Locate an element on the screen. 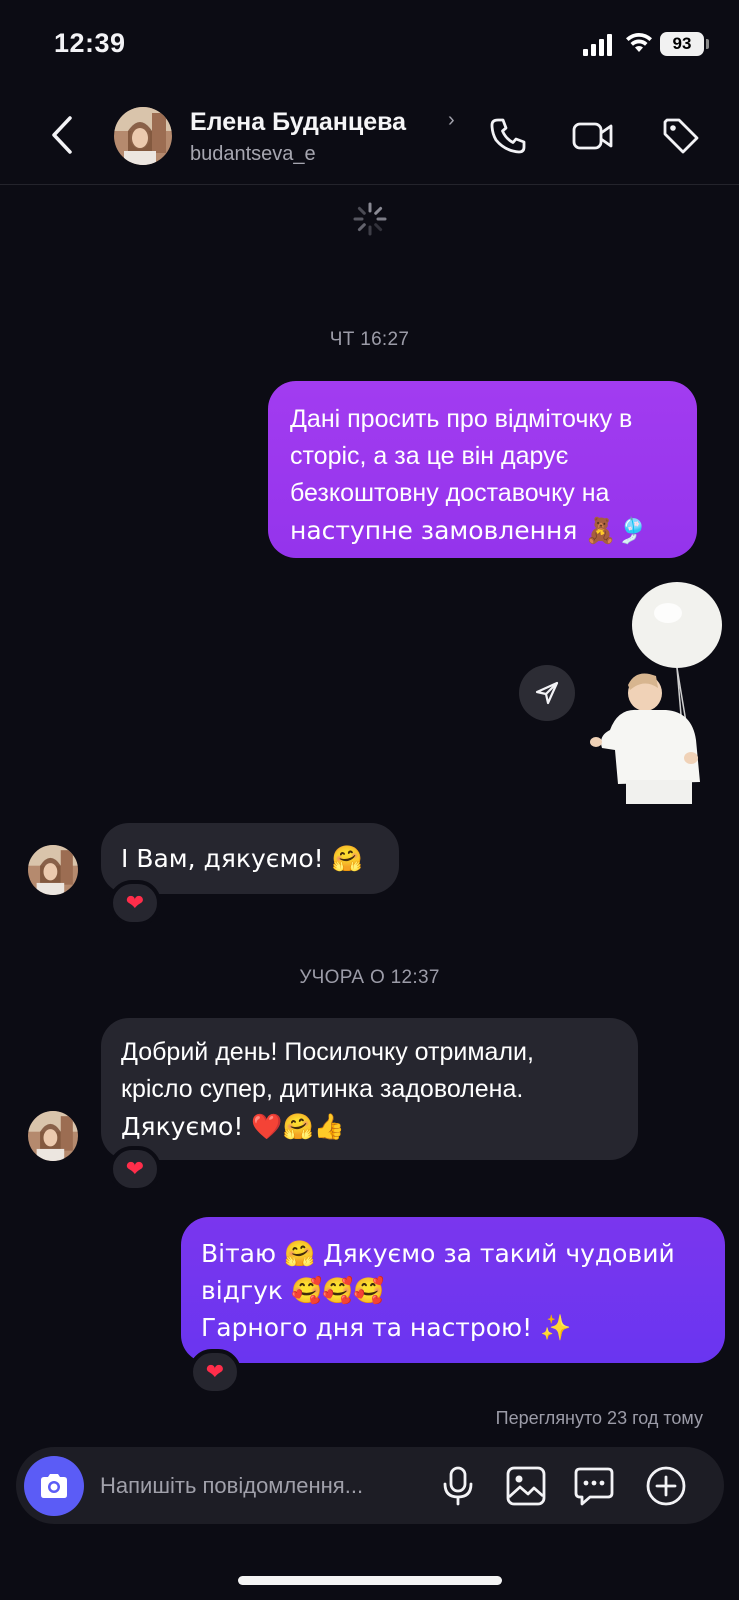 Image resolution: width=739 pixels, height=1600 pixels. phone-icon is located at coordinates (508, 136).